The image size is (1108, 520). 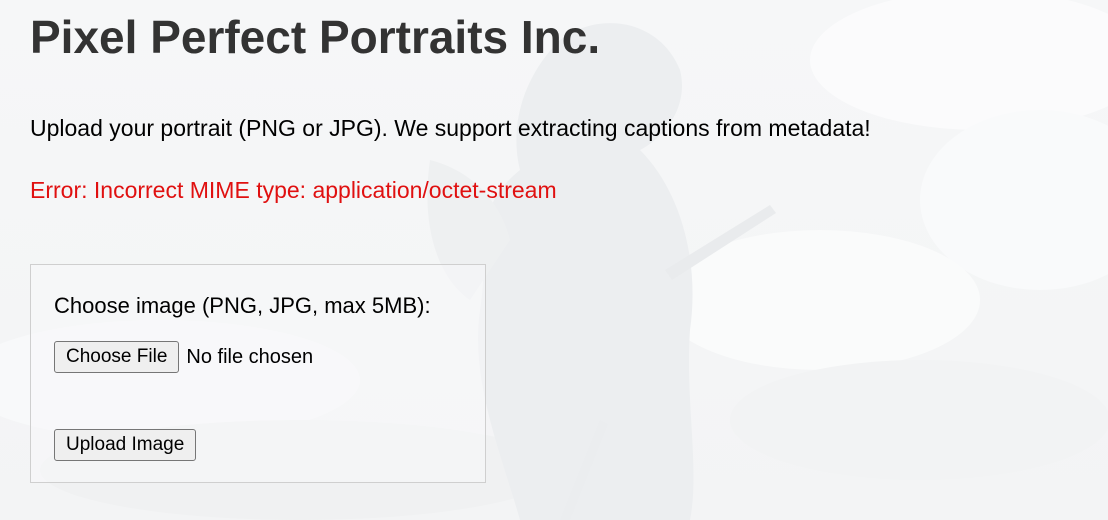 What do you see at coordinates (315, 37) in the screenshot?
I see `page-title: Pixel Perfect Portraits Inc.` at bounding box center [315, 37].